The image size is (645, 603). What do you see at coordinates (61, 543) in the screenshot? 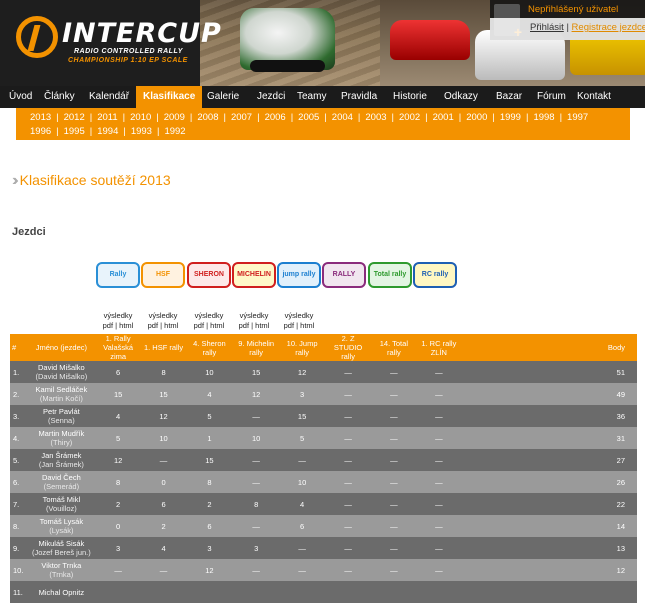
I see `driver-name: Mikuláš Sisák` at bounding box center [61, 543].